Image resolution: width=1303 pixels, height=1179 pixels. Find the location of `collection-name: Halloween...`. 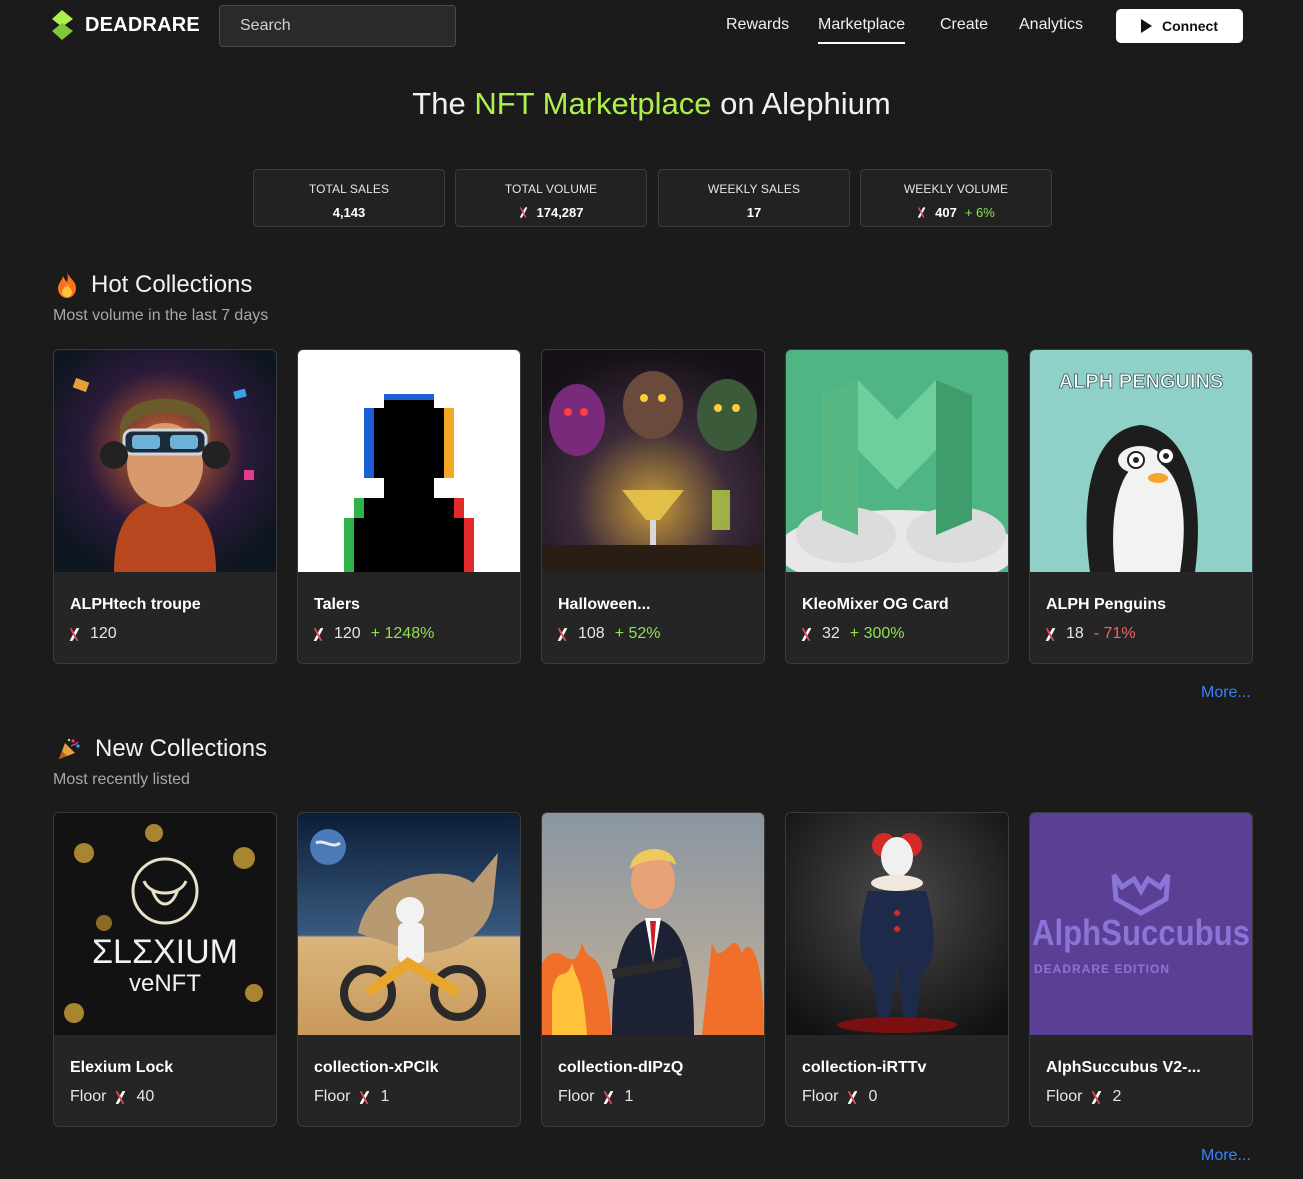

collection-name: Halloween... is located at coordinates (604, 604).